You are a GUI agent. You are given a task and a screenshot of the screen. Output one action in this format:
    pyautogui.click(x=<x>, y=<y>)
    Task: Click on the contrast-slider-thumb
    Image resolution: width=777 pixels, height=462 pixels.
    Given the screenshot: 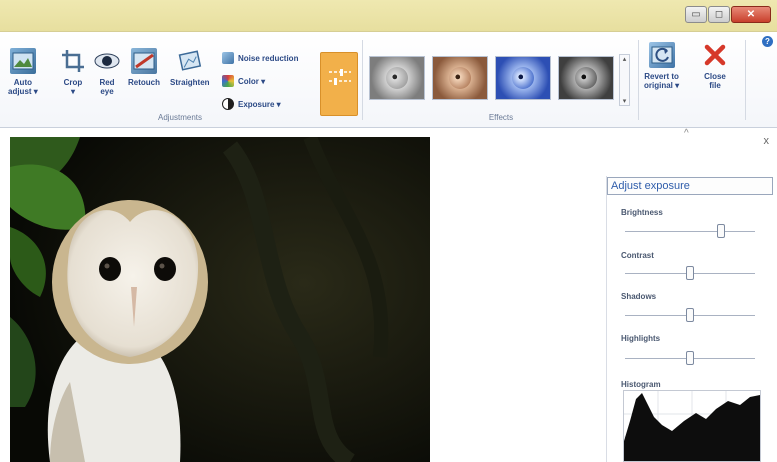 What is the action you would take?
    pyautogui.click(x=690, y=273)
    